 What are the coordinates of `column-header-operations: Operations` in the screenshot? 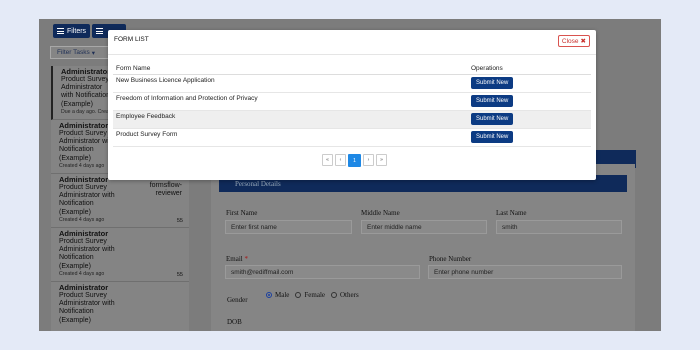 It's located at (529, 69).